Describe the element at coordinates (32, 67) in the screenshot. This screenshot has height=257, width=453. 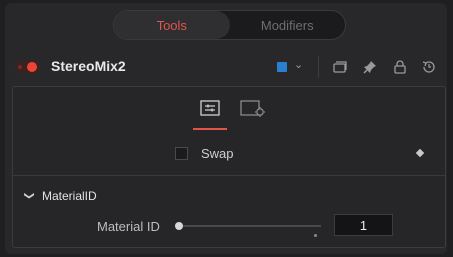
I see `toggle-knob` at that location.